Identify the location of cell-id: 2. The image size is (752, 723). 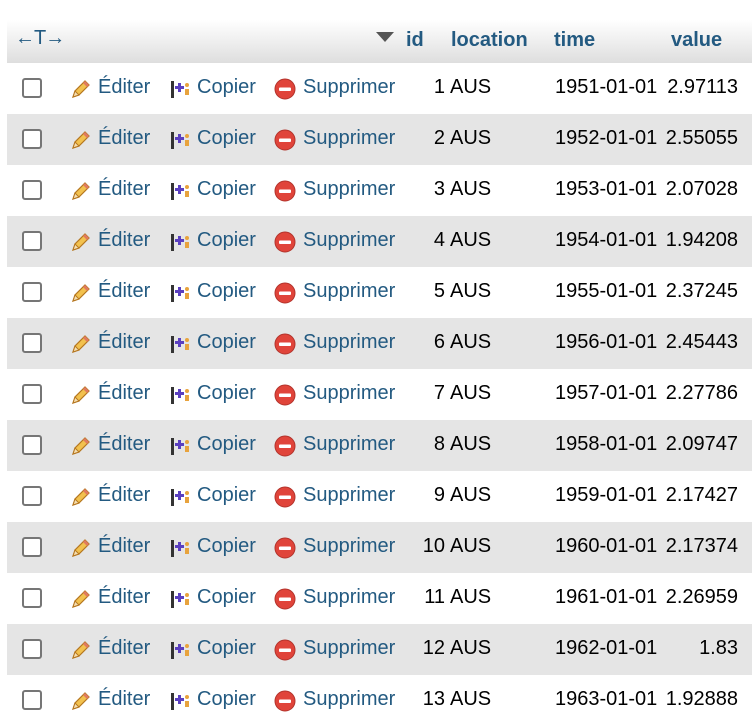
(439, 138).